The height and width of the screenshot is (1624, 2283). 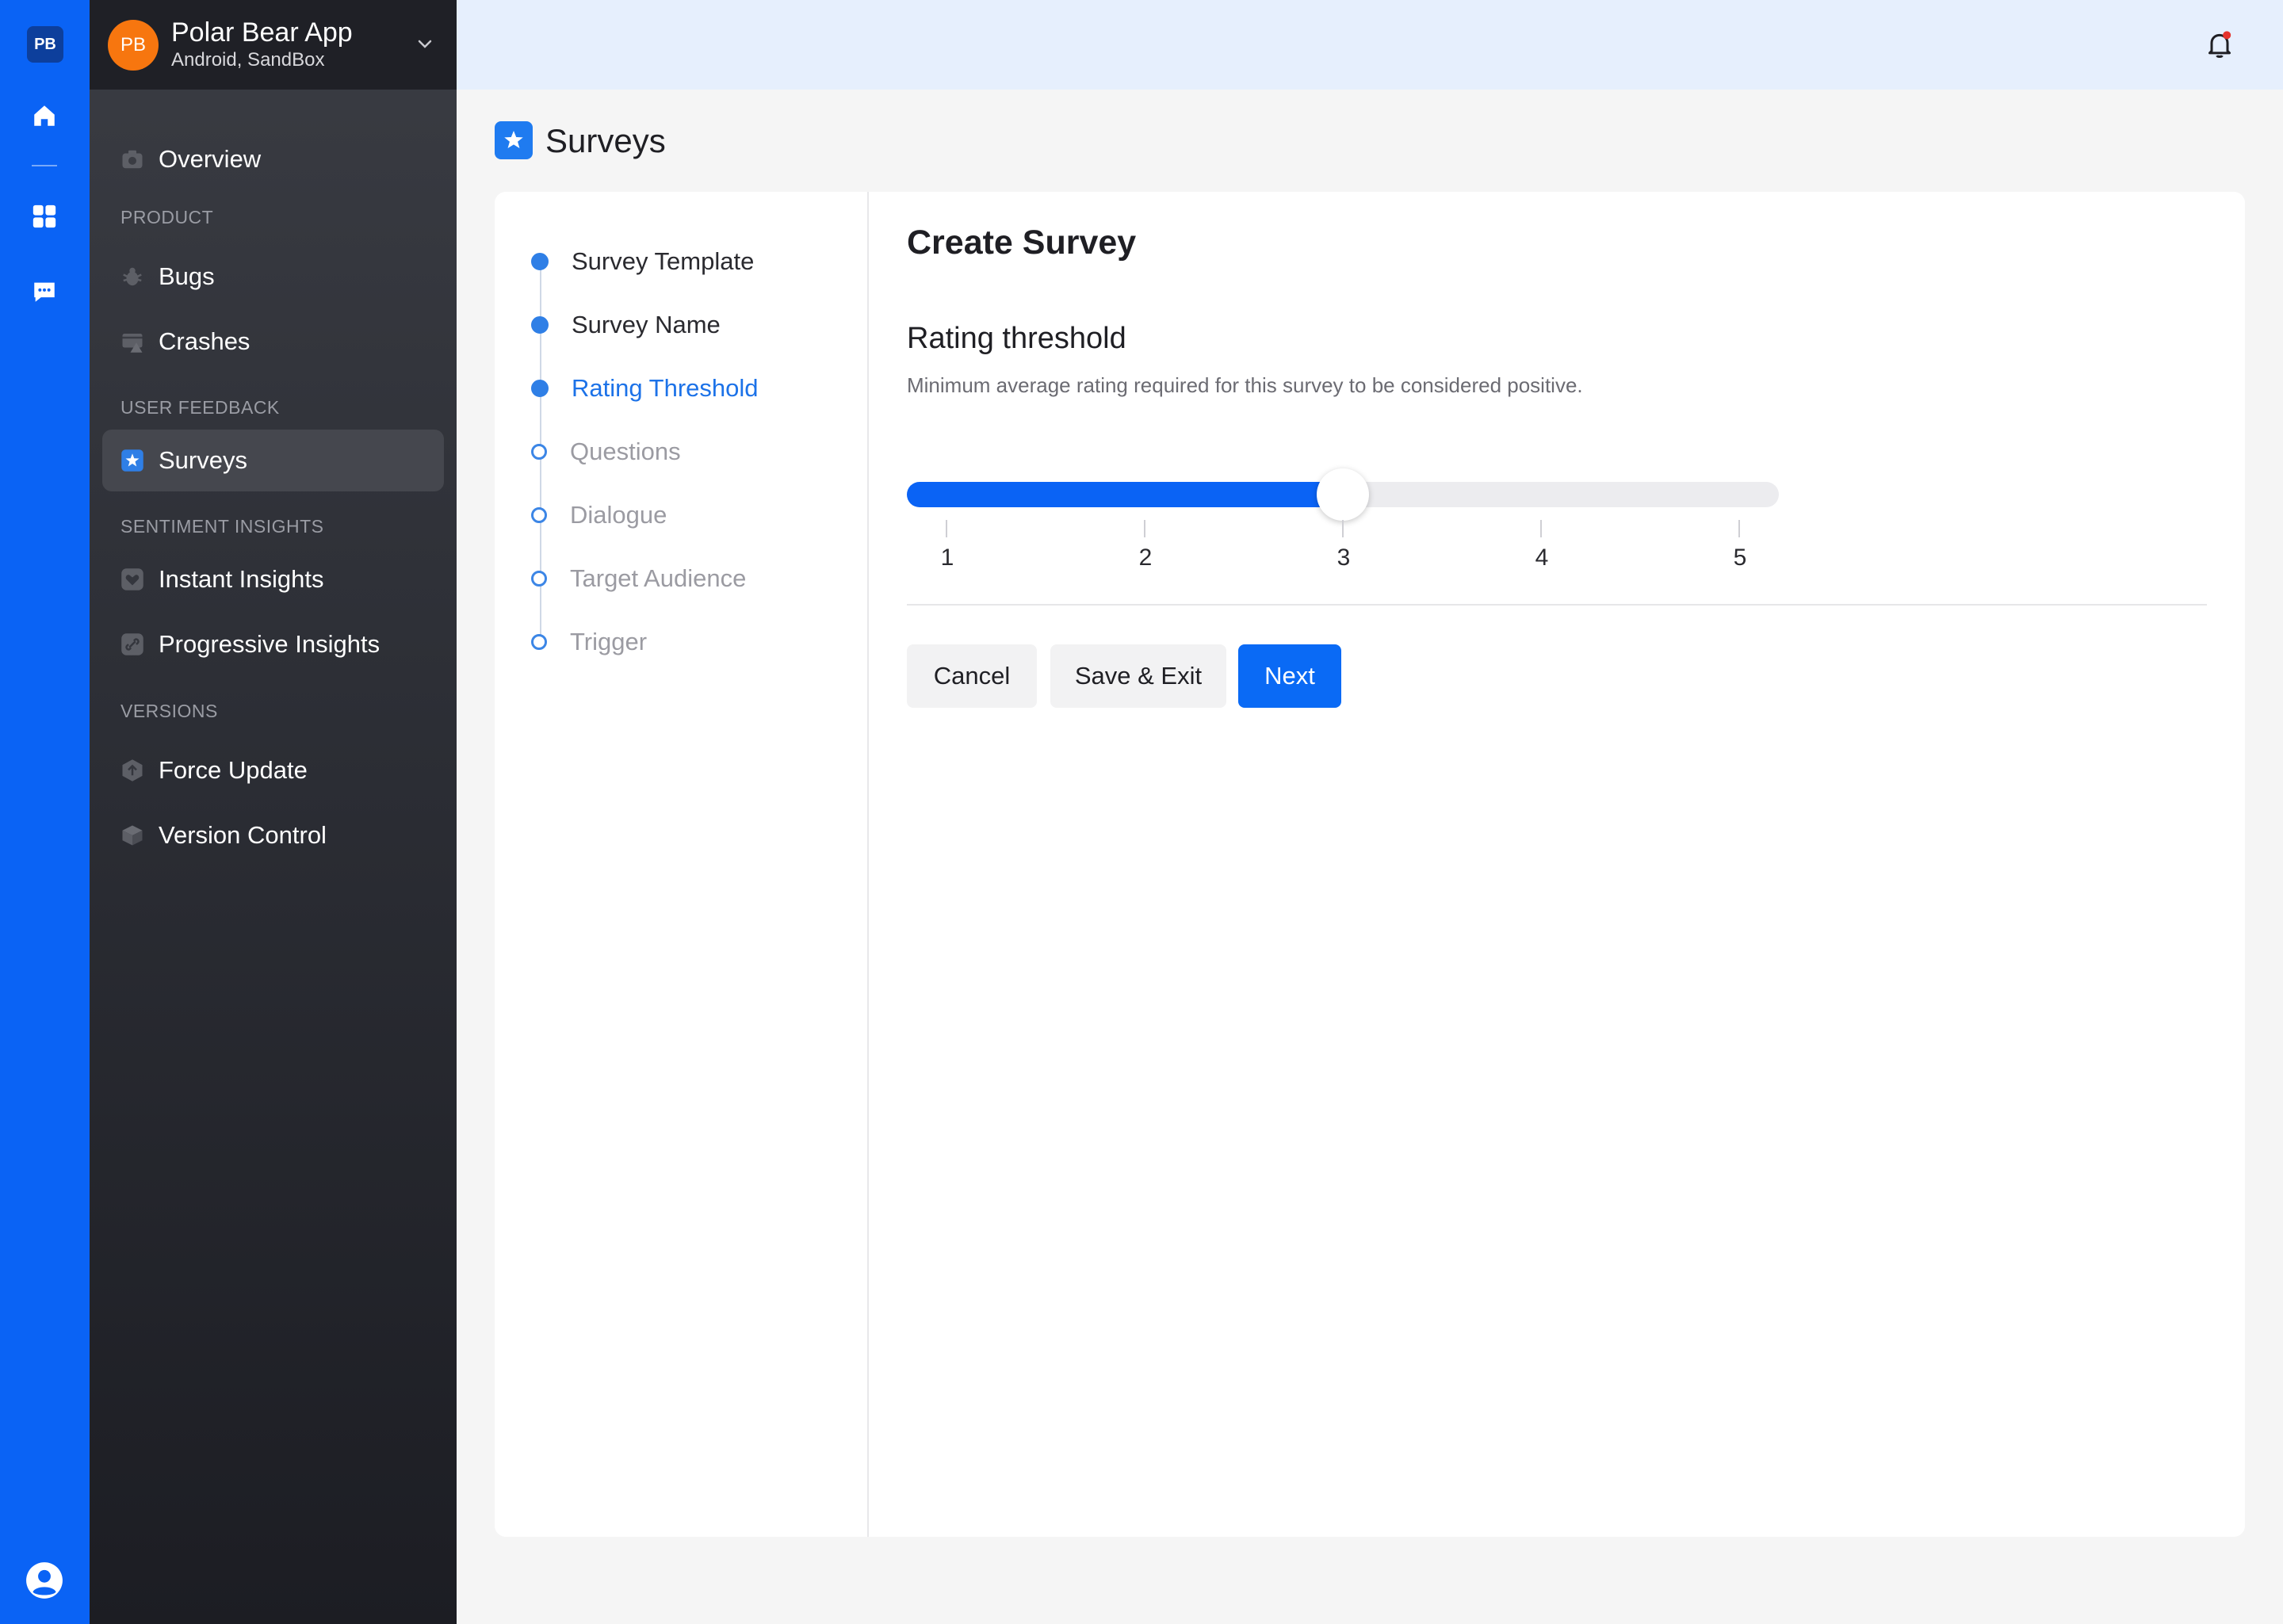 What do you see at coordinates (203, 460) in the screenshot?
I see `sidebar-item-label: Surveys` at bounding box center [203, 460].